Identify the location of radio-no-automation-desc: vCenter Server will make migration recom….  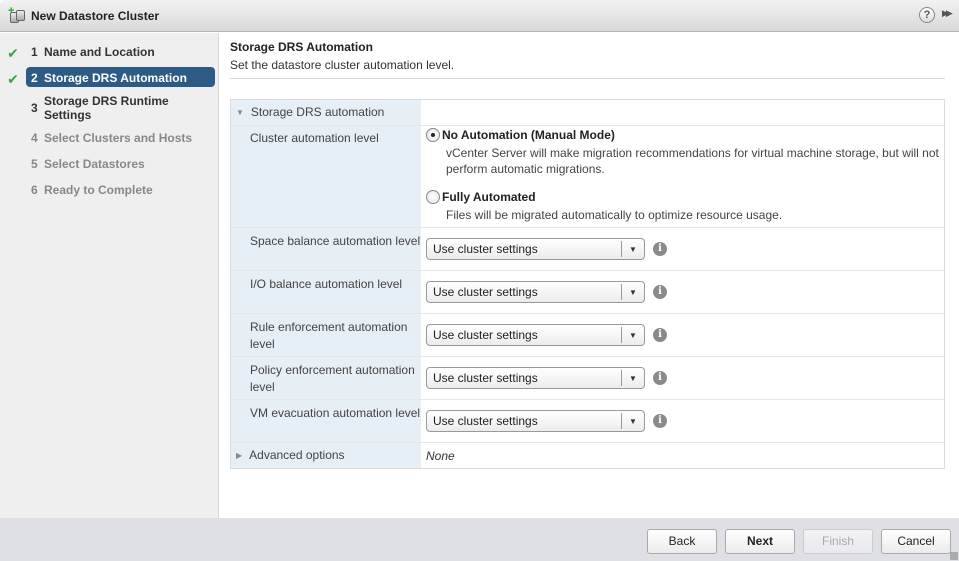
(692, 161).